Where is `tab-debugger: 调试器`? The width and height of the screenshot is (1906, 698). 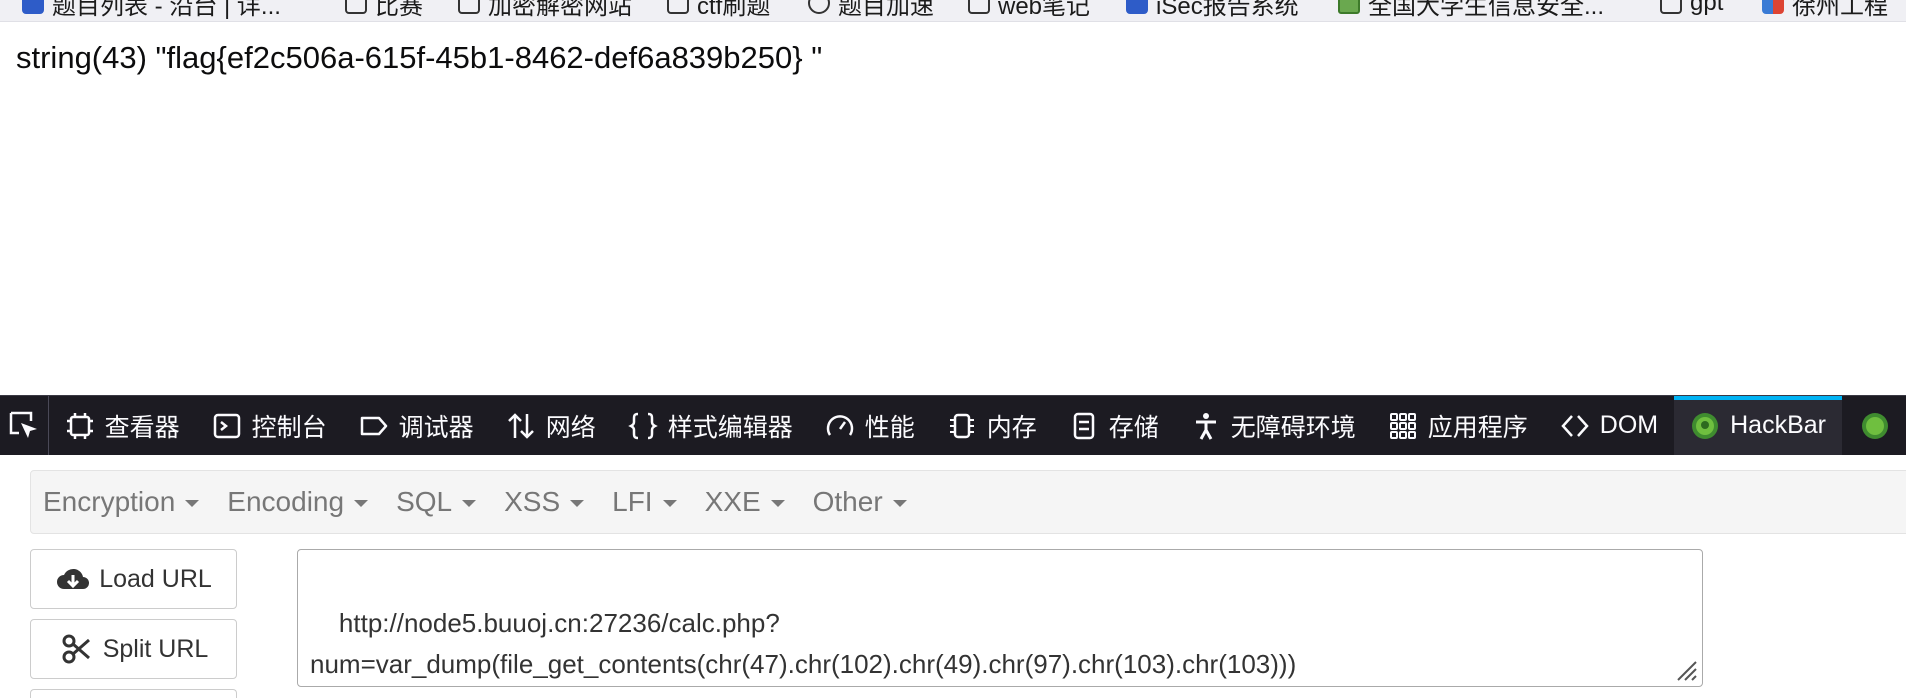 tab-debugger: 调试器 is located at coordinates (416, 425).